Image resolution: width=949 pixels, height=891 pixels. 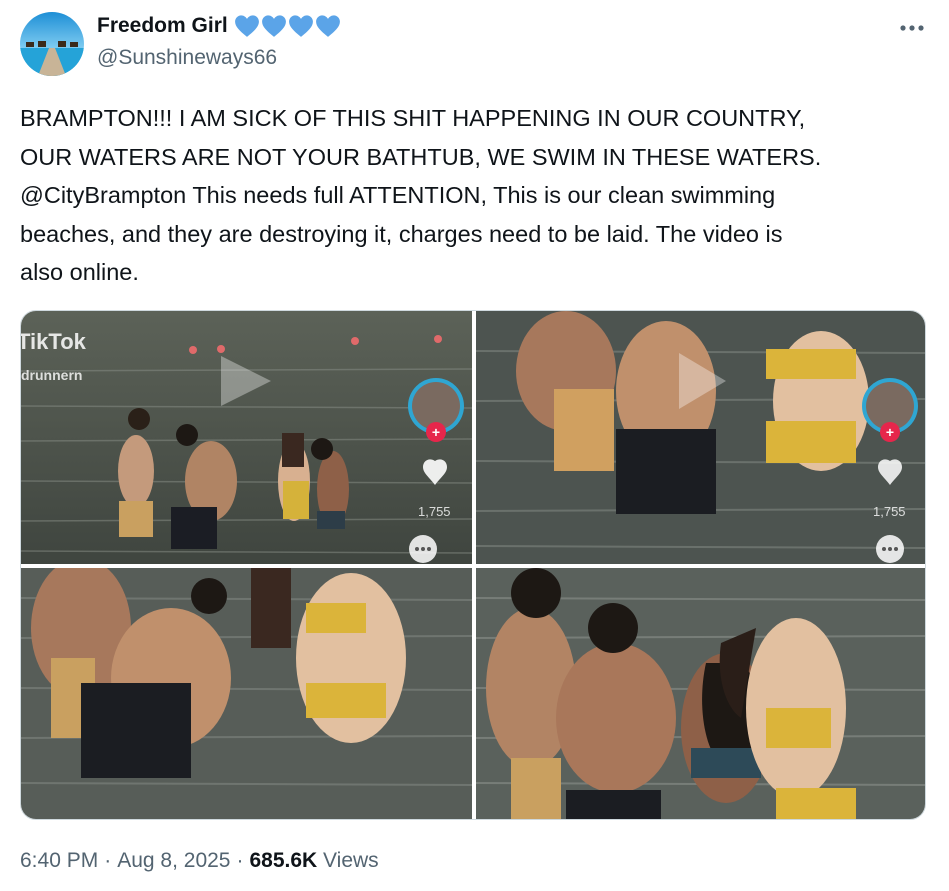 I want to click on display-name: Freedom Girl, so click(x=219, y=26).